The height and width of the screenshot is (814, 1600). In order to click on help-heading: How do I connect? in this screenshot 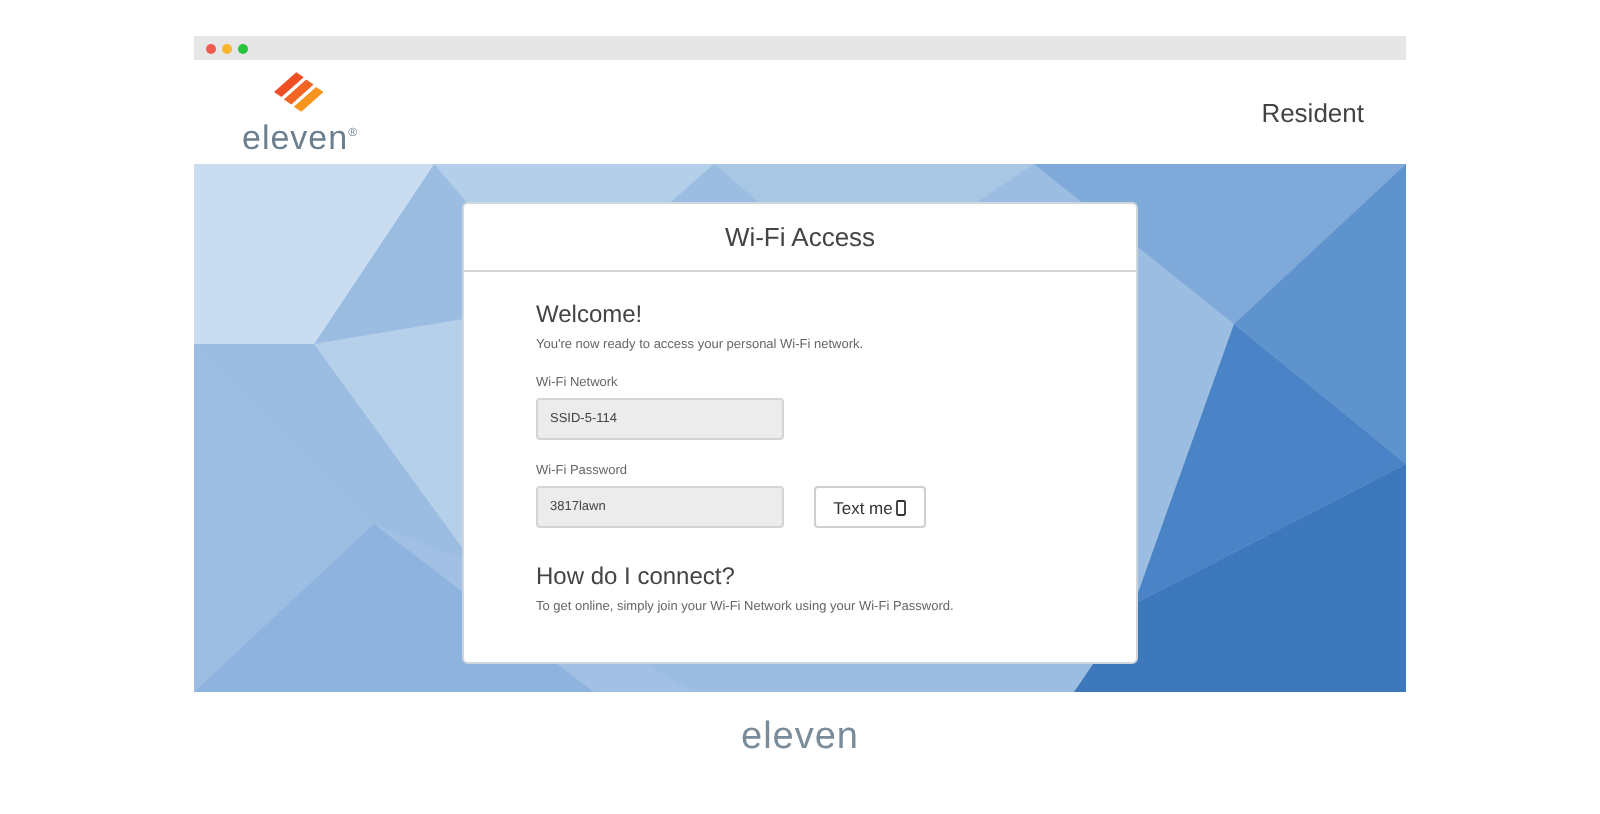, I will do `click(636, 576)`.